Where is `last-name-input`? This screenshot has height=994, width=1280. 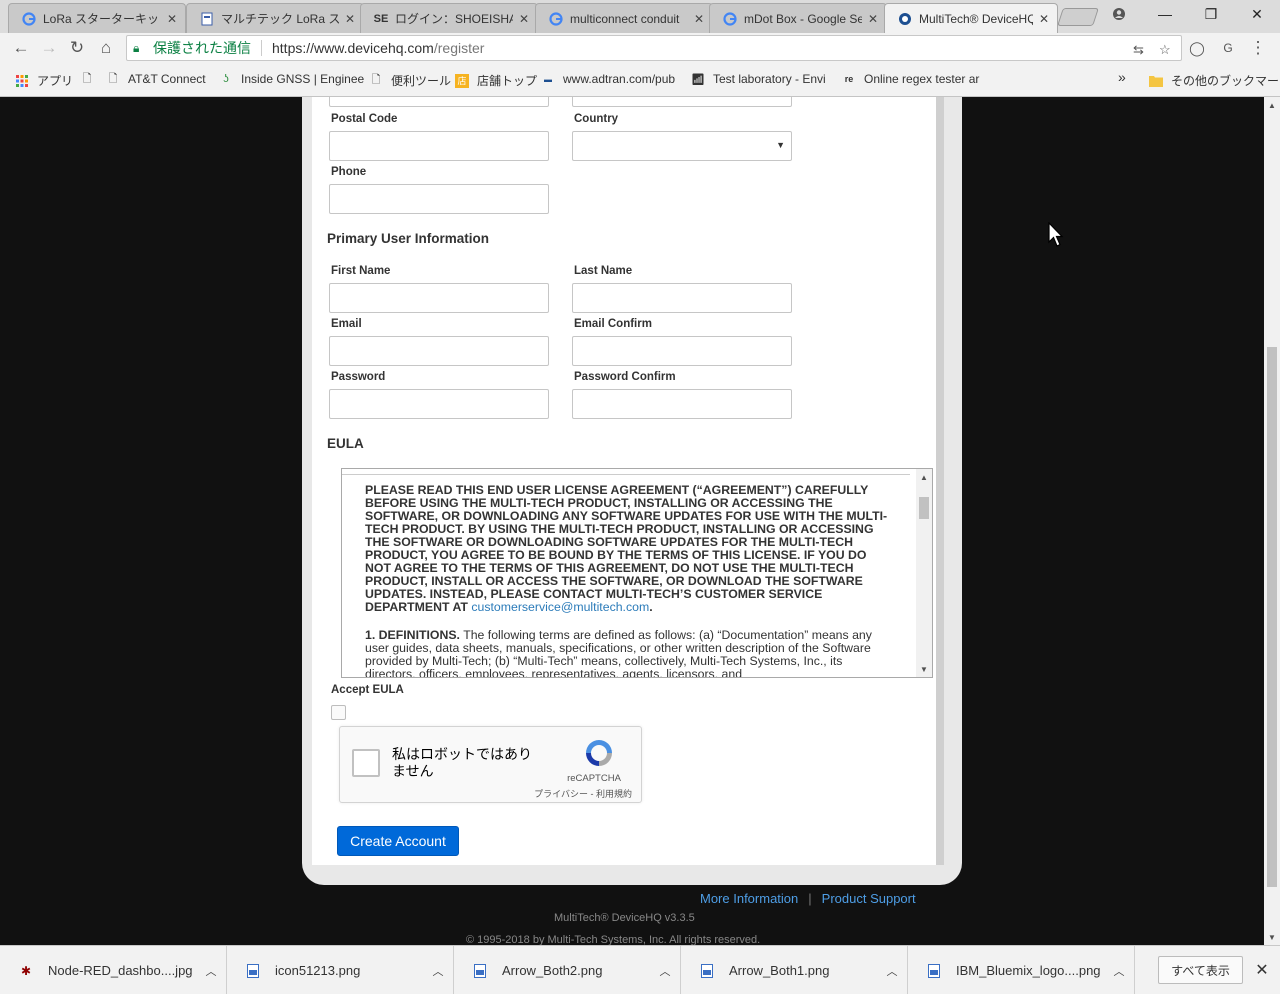 last-name-input is located at coordinates (682, 298).